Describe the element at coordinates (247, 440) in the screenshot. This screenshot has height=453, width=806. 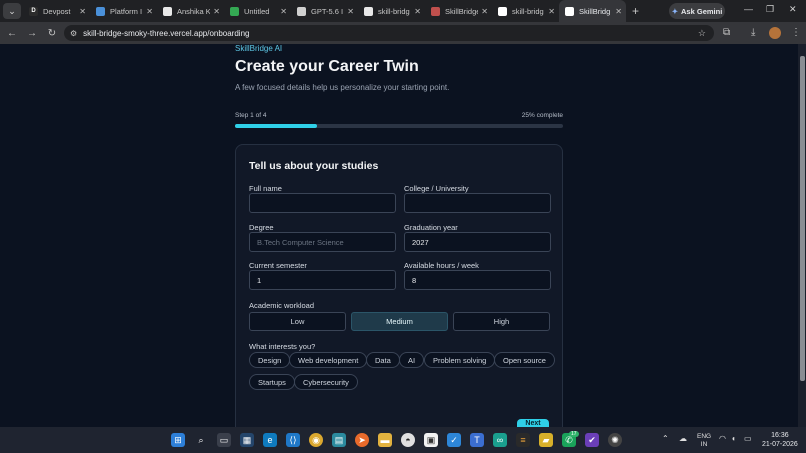
I see `widgets-icon: ▦` at that location.